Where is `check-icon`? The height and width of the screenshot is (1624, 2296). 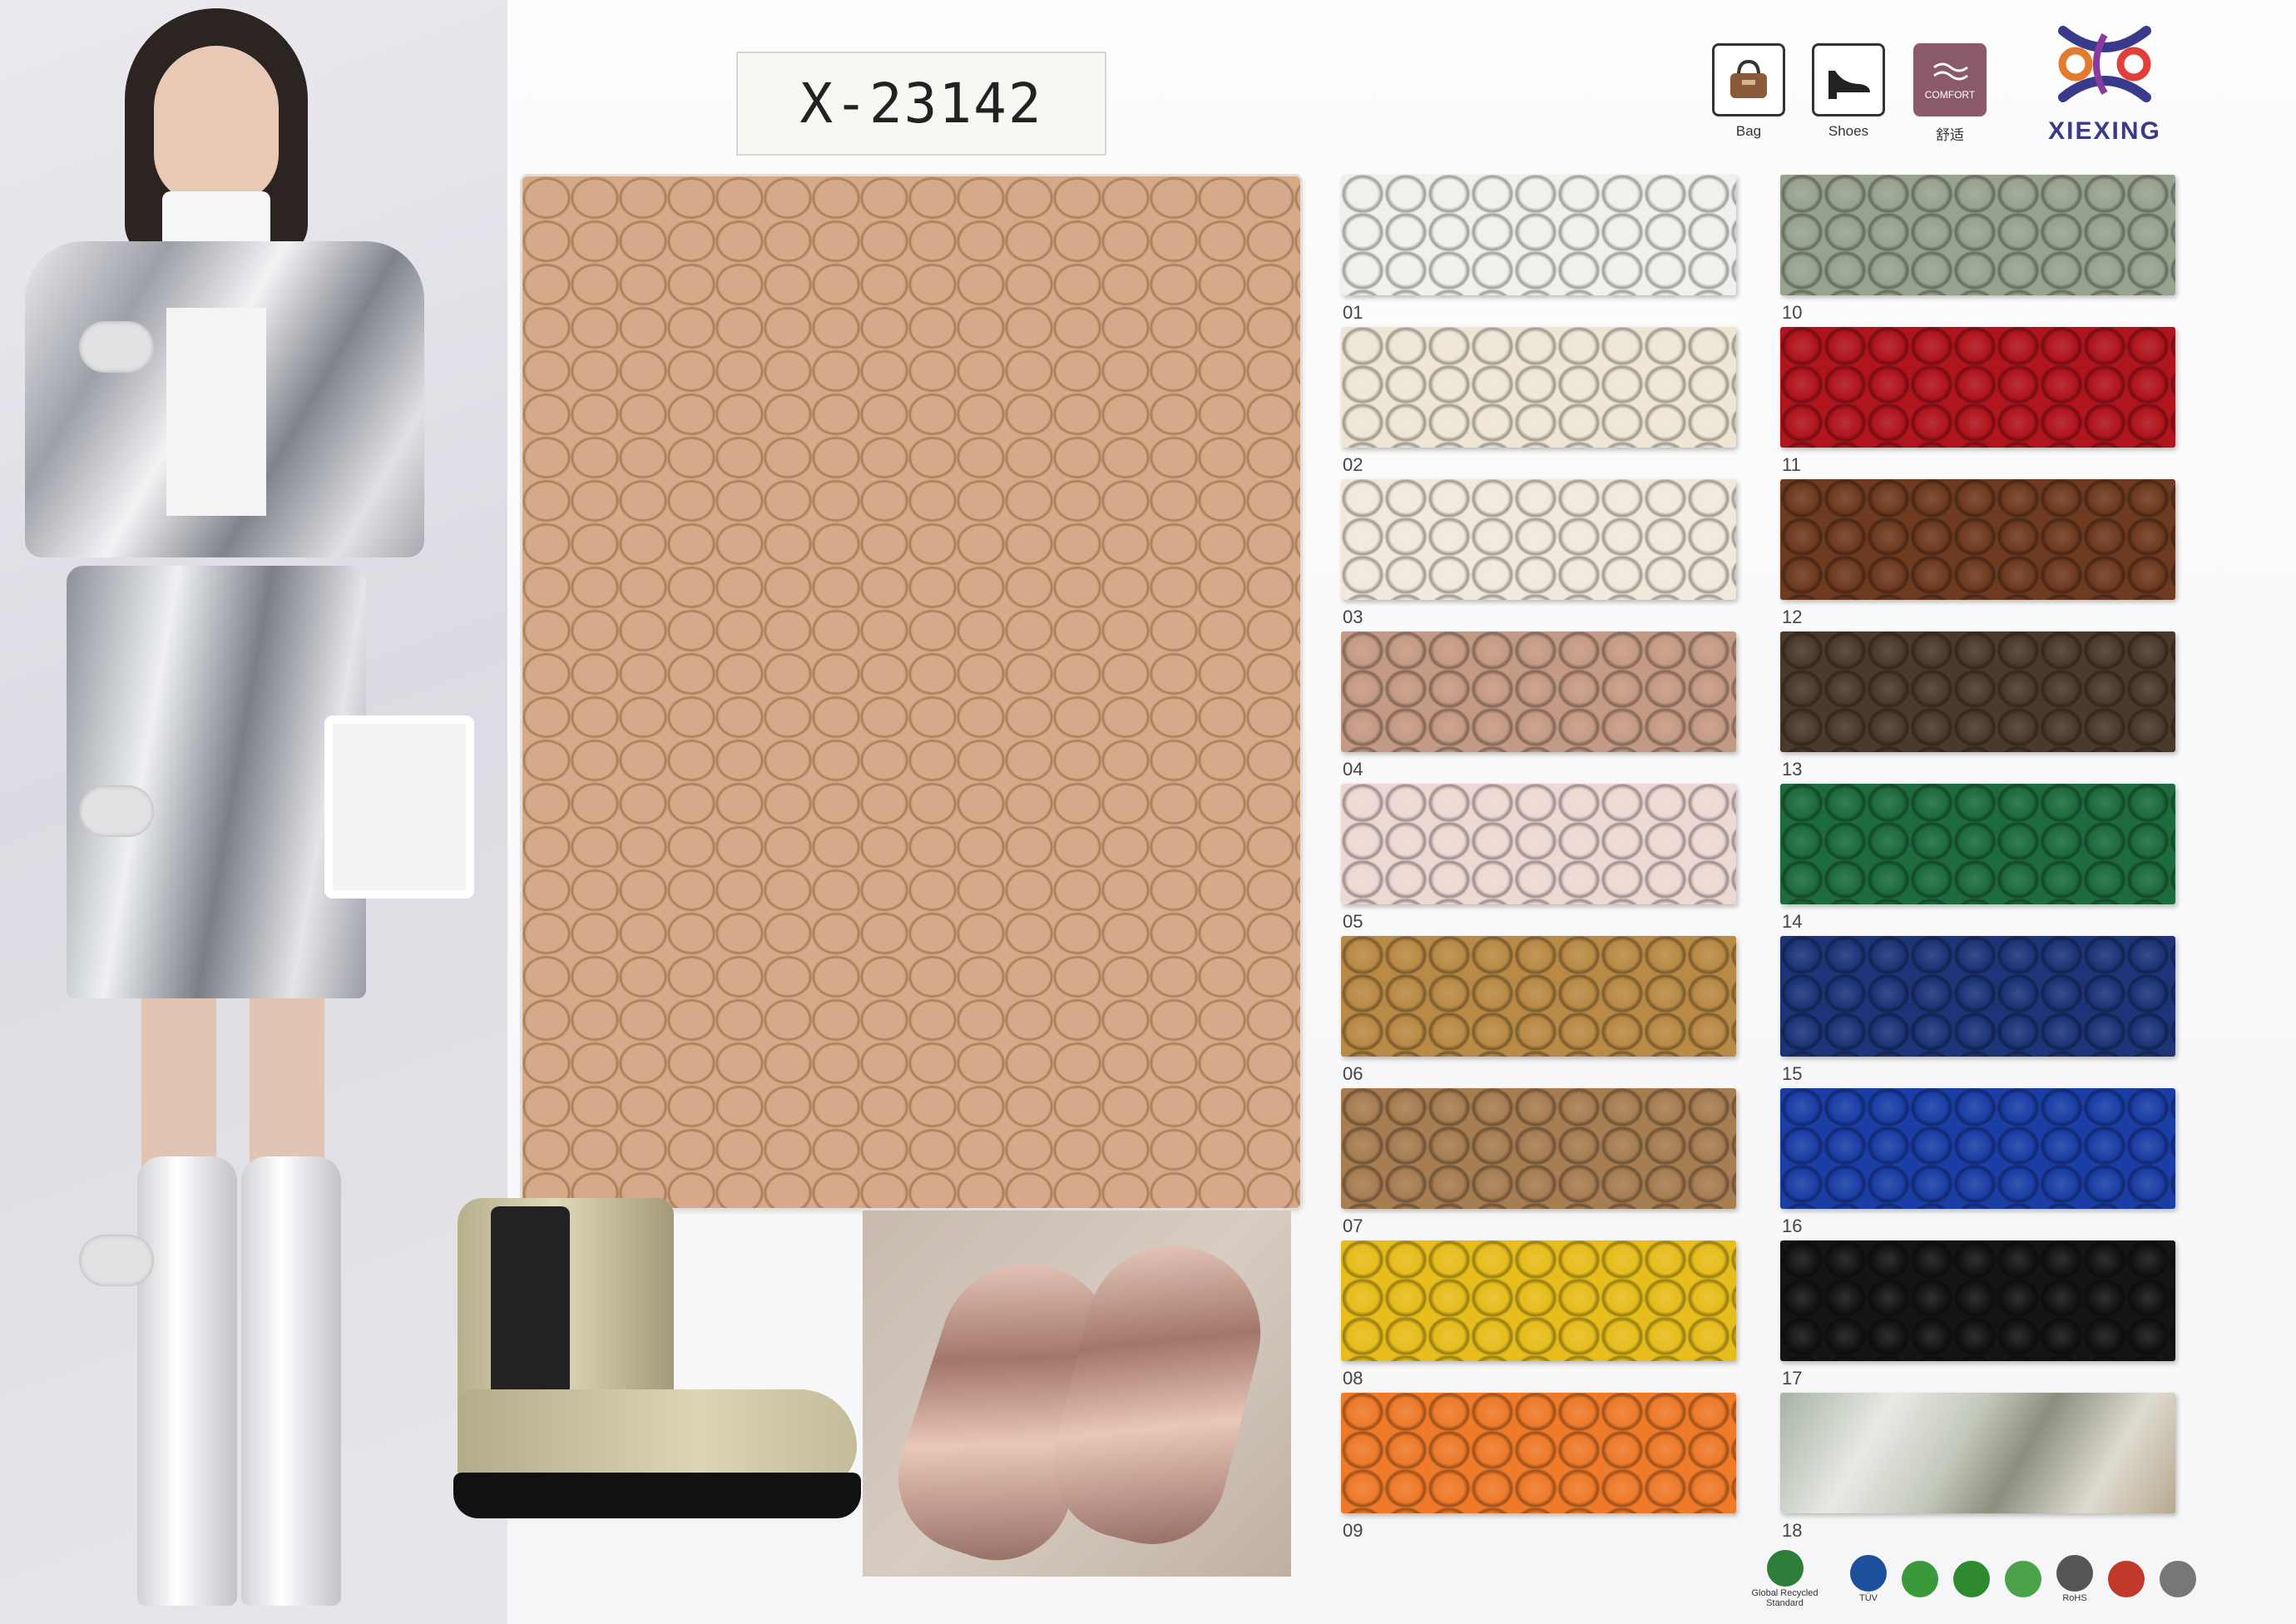
check-icon is located at coordinates (1971, 1579).